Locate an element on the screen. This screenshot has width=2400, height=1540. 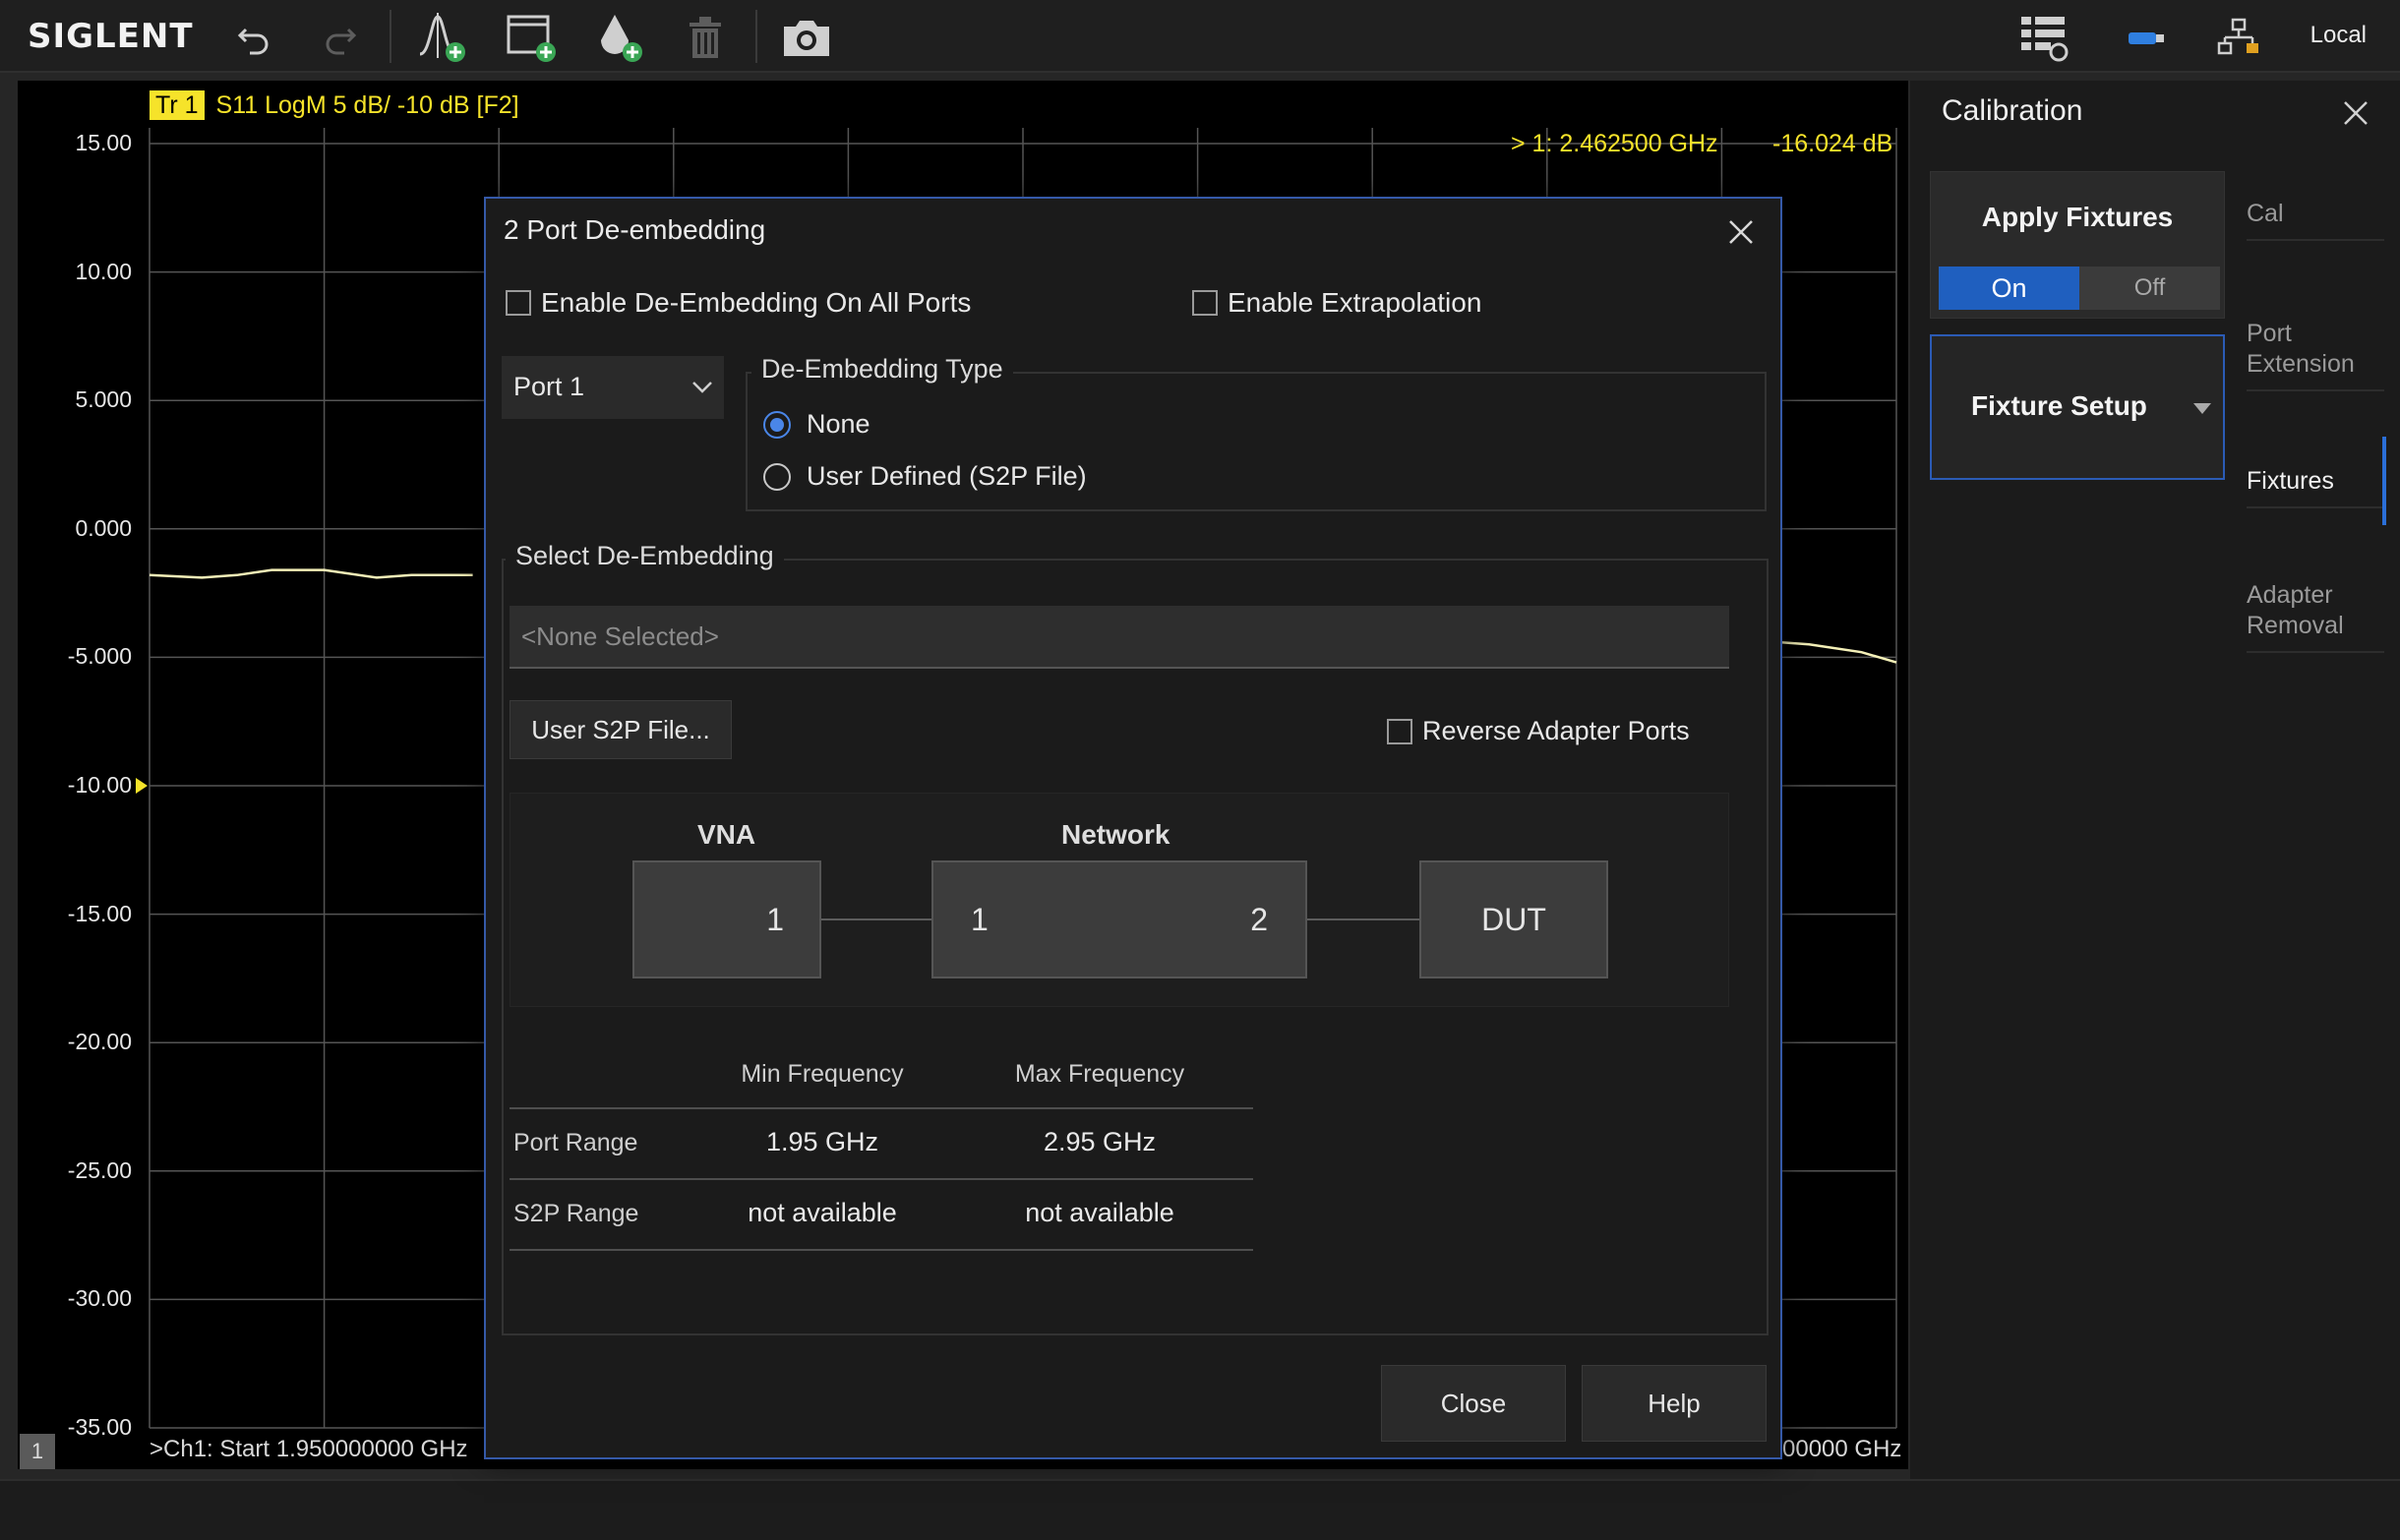
status-bar is located at coordinates (1200, 1510).